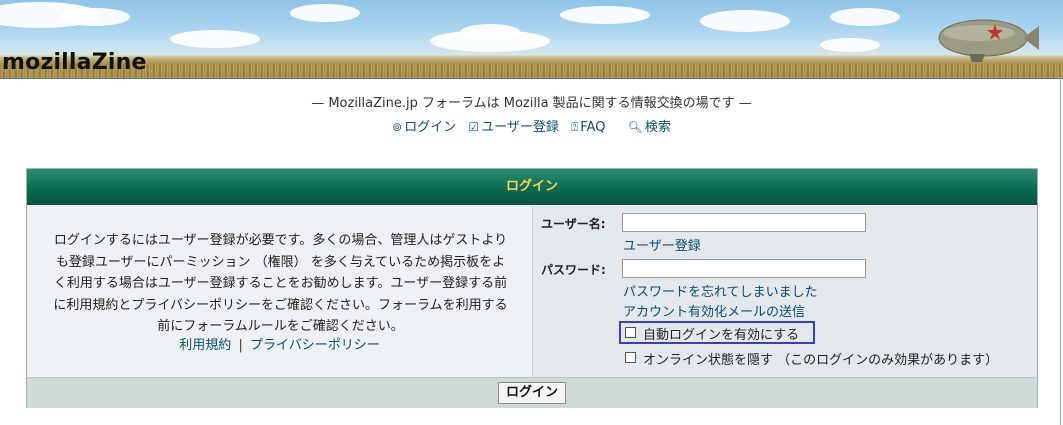 This screenshot has width=1063, height=425. I want to click on policy-links: 利用規約 | プライバシーポリシー, so click(279, 343).